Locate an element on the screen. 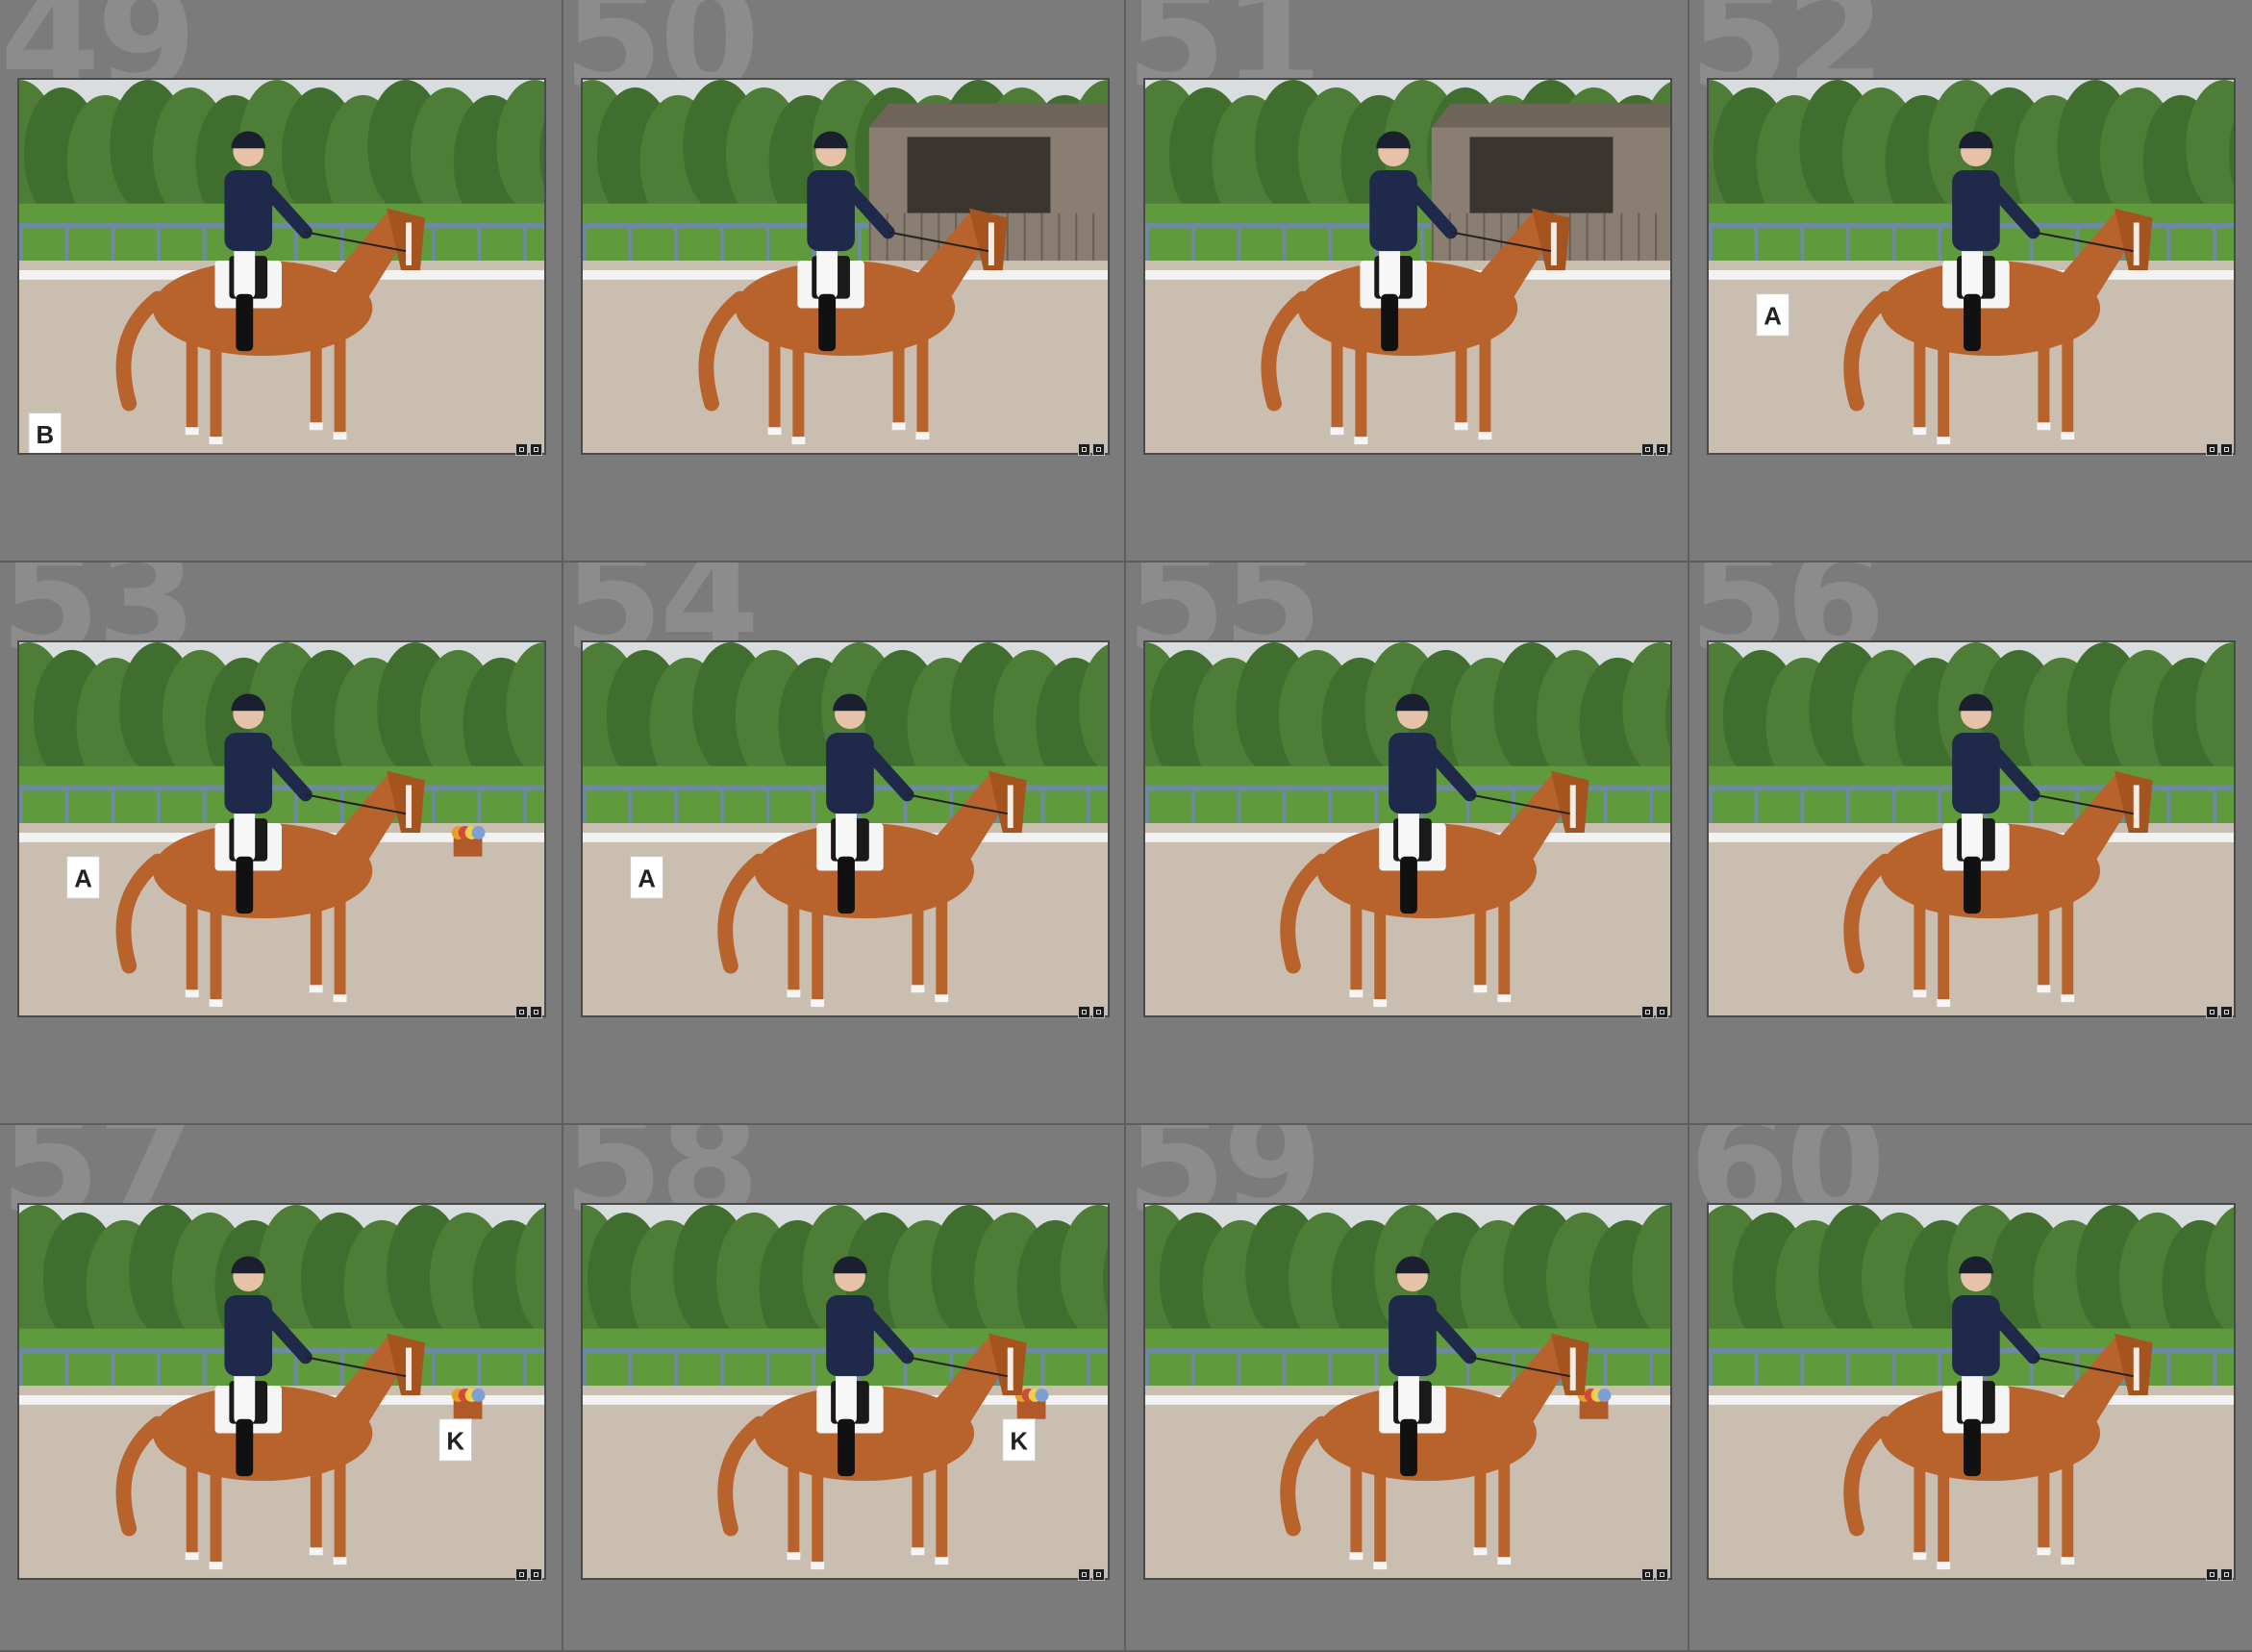 This screenshot has height=1652, width=2252. grid-cell: 51 is located at coordinates (1408, 282).